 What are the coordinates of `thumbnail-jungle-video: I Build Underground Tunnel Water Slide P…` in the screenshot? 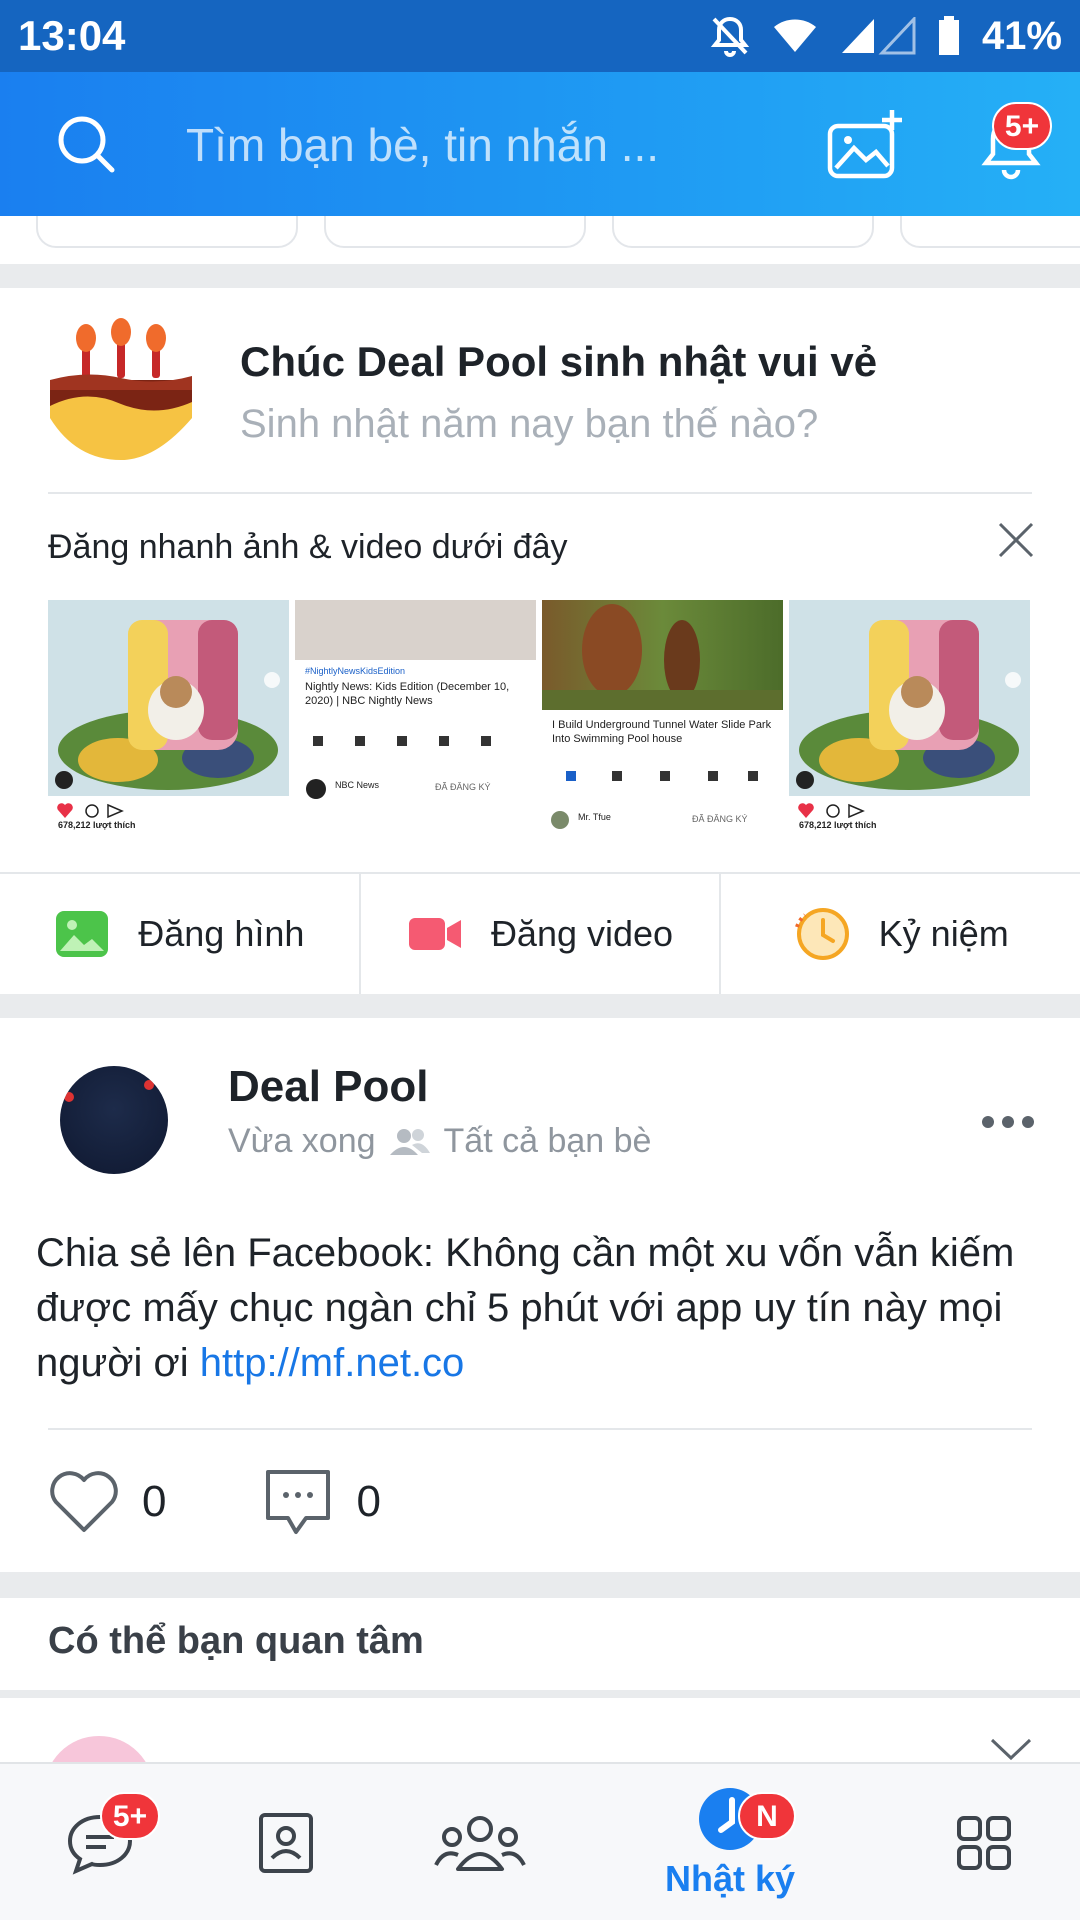 It's located at (662, 715).